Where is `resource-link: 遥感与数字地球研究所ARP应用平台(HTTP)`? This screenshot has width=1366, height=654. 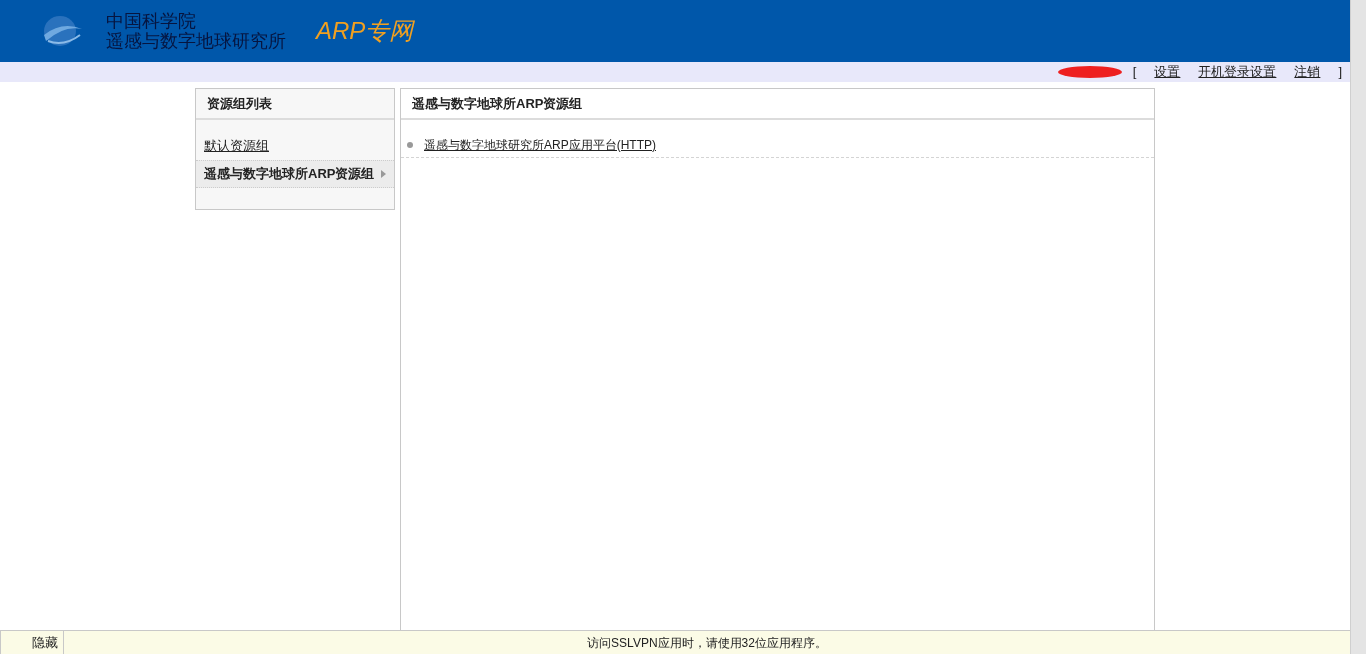 resource-link: 遥感与数字地球研究所ARP应用平台(HTTP) is located at coordinates (540, 144).